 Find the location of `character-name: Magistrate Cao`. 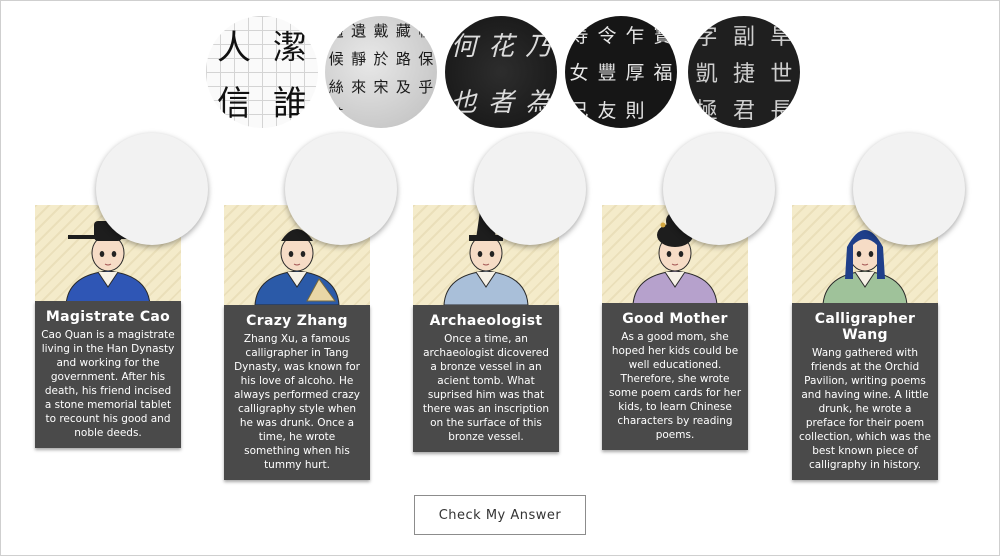

character-name: Magistrate Cao is located at coordinates (108, 317).